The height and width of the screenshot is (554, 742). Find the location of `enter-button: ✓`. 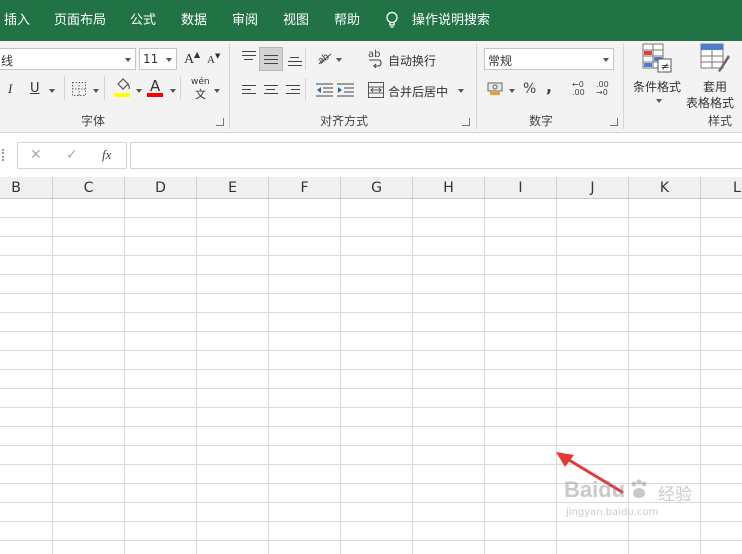

enter-button: ✓ is located at coordinates (72, 155).